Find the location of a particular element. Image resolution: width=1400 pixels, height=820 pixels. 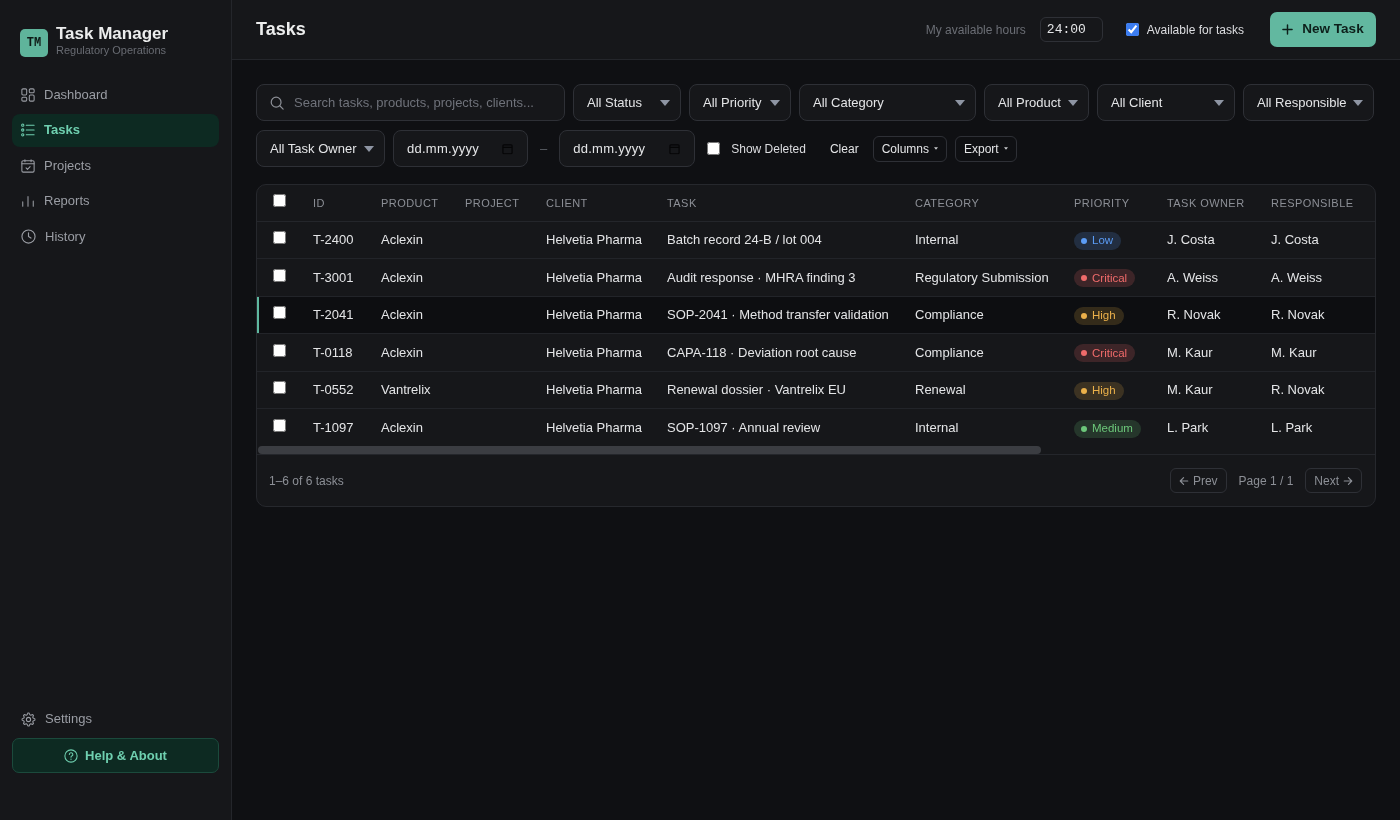

hours-label: My available hours is located at coordinates (975, 30).